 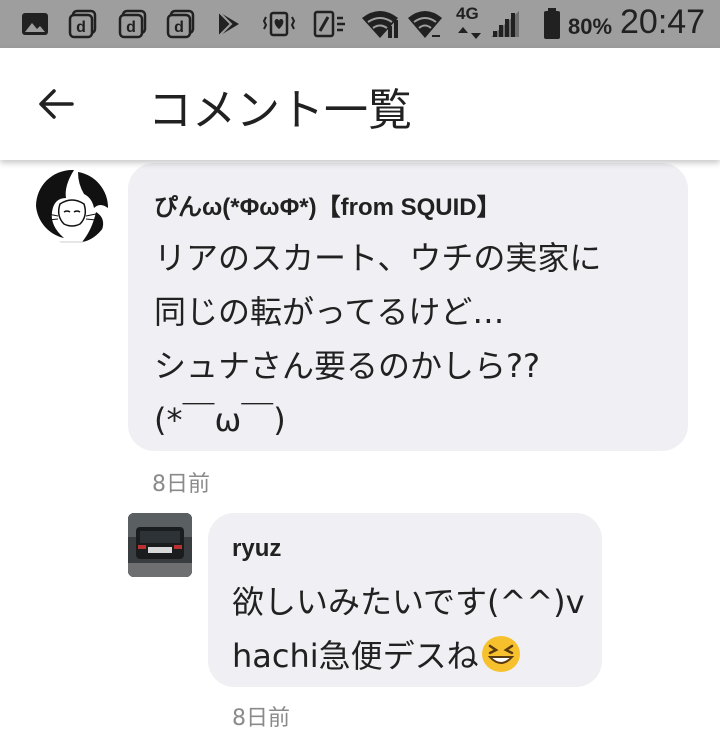 I want to click on arrow-back-icon, so click(x=56, y=104).